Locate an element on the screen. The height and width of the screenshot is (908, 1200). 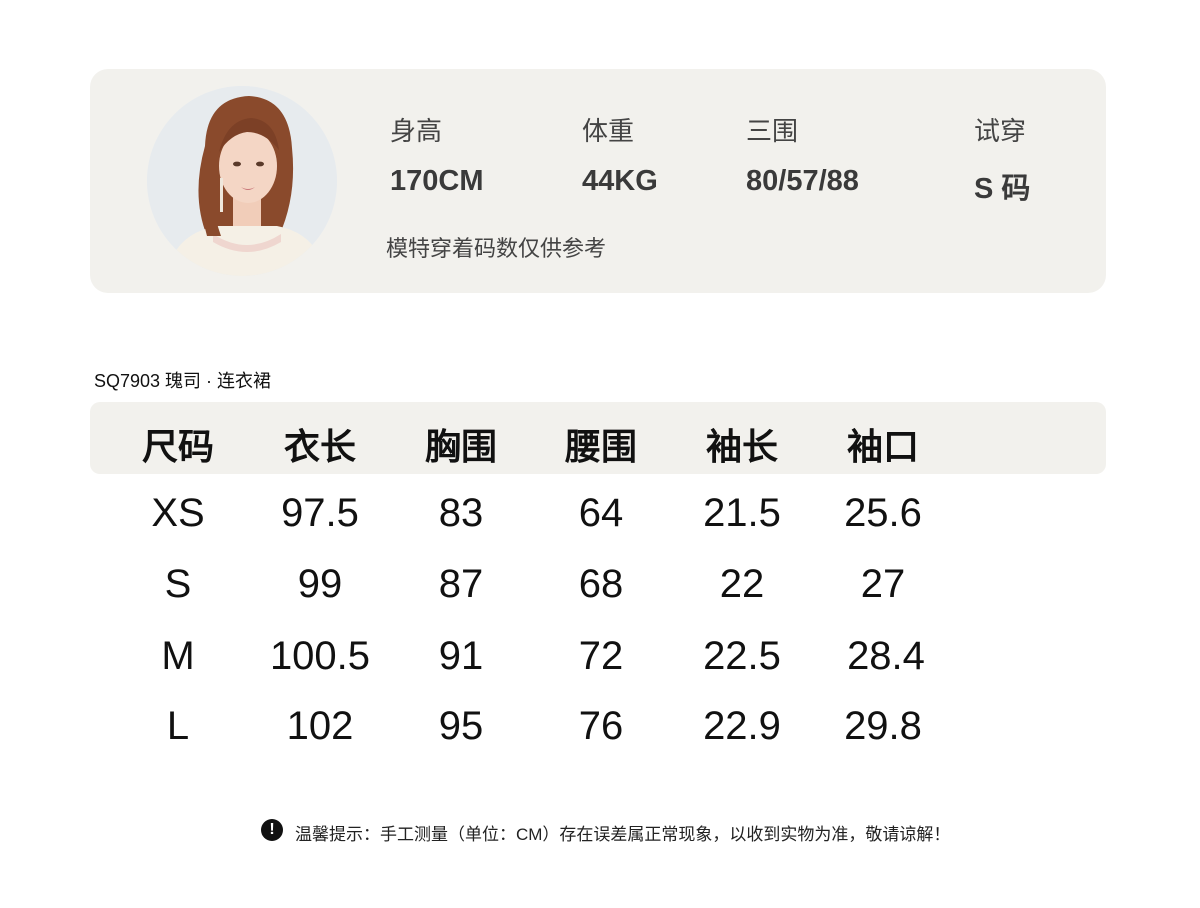
table-cell: 27 is located at coordinates (883, 584).